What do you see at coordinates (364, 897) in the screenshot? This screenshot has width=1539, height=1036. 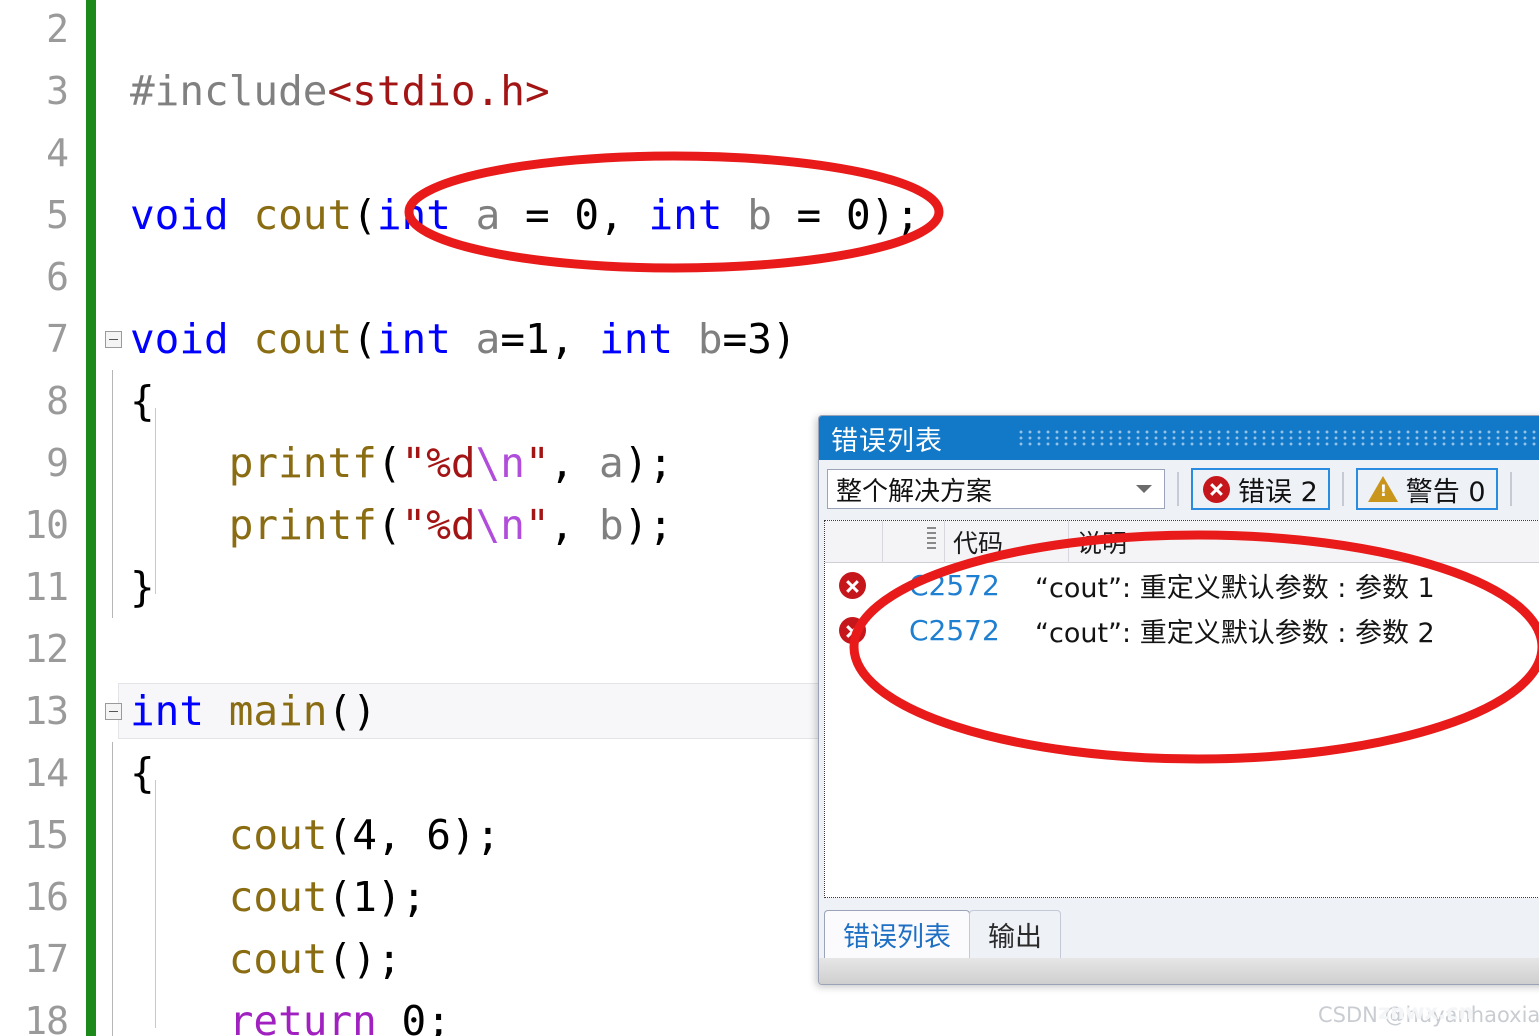 I see `code-token: 1` at bounding box center [364, 897].